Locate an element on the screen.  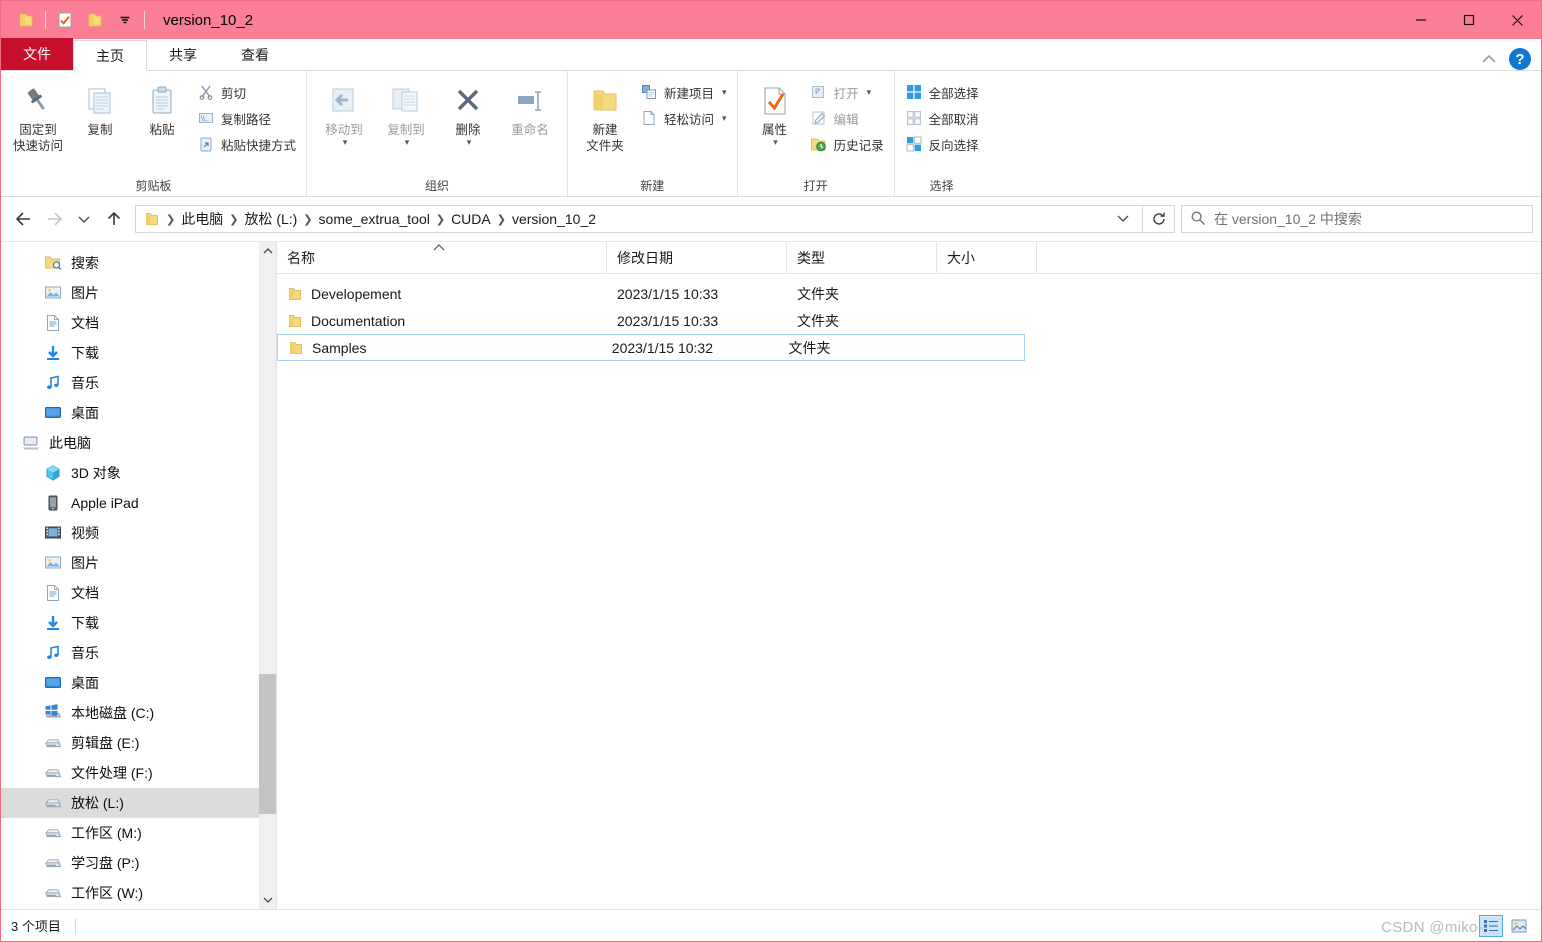
table-row: Developement 2023/1/15 10:33 文件夹 is located at coordinates (909, 293).